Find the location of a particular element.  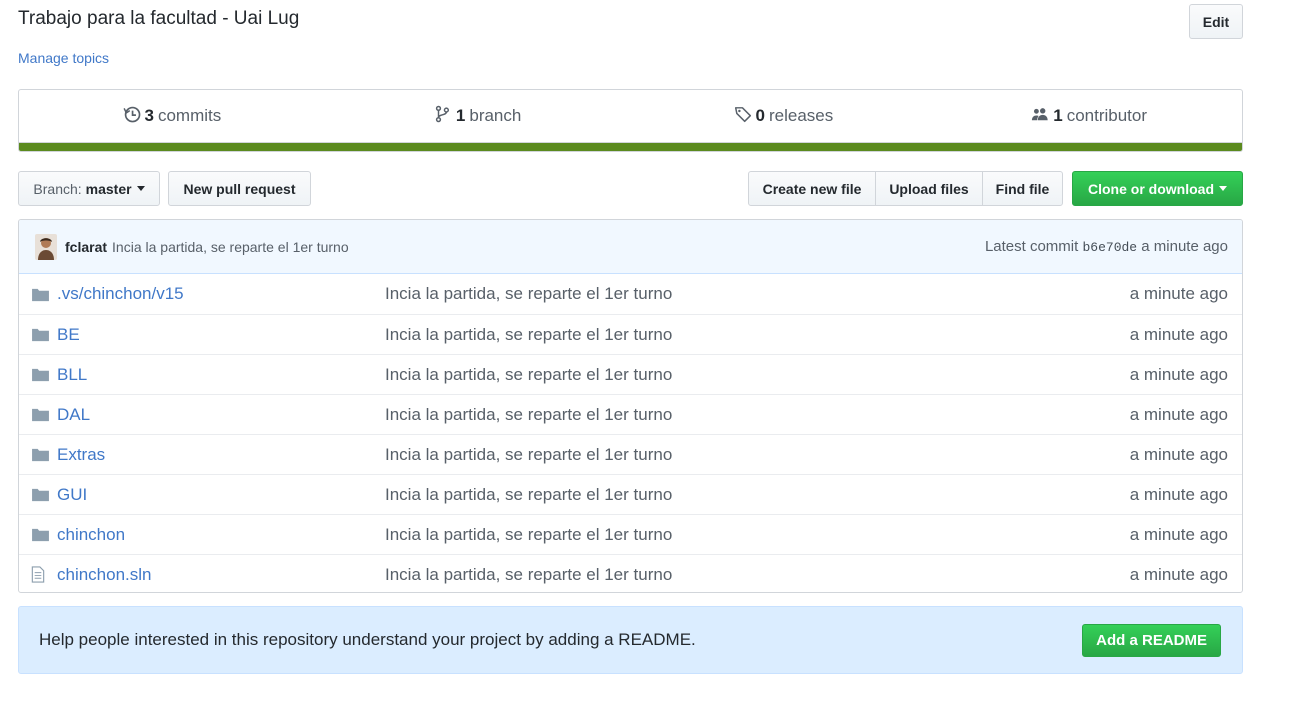

create-new-file-button: Create new file is located at coordinates (812, 188).